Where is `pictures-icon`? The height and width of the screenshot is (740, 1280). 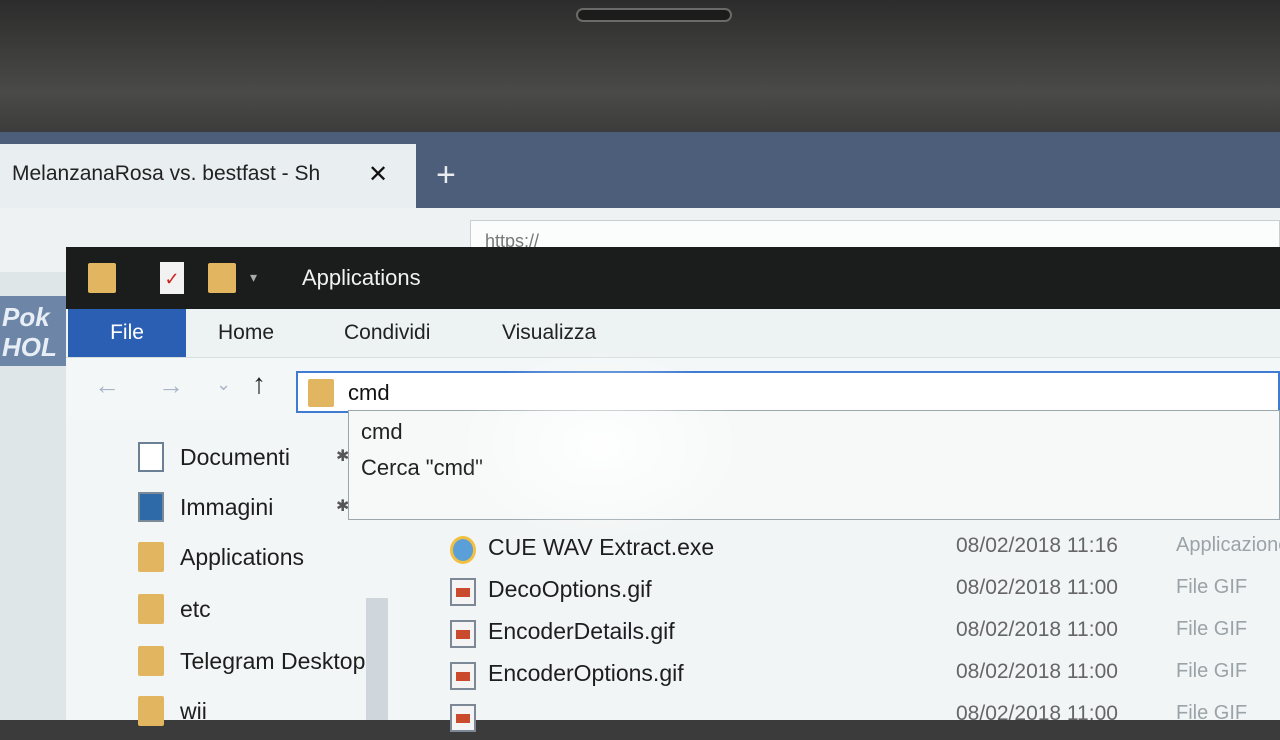
pictures-icon is located at coordinates (151, 507).